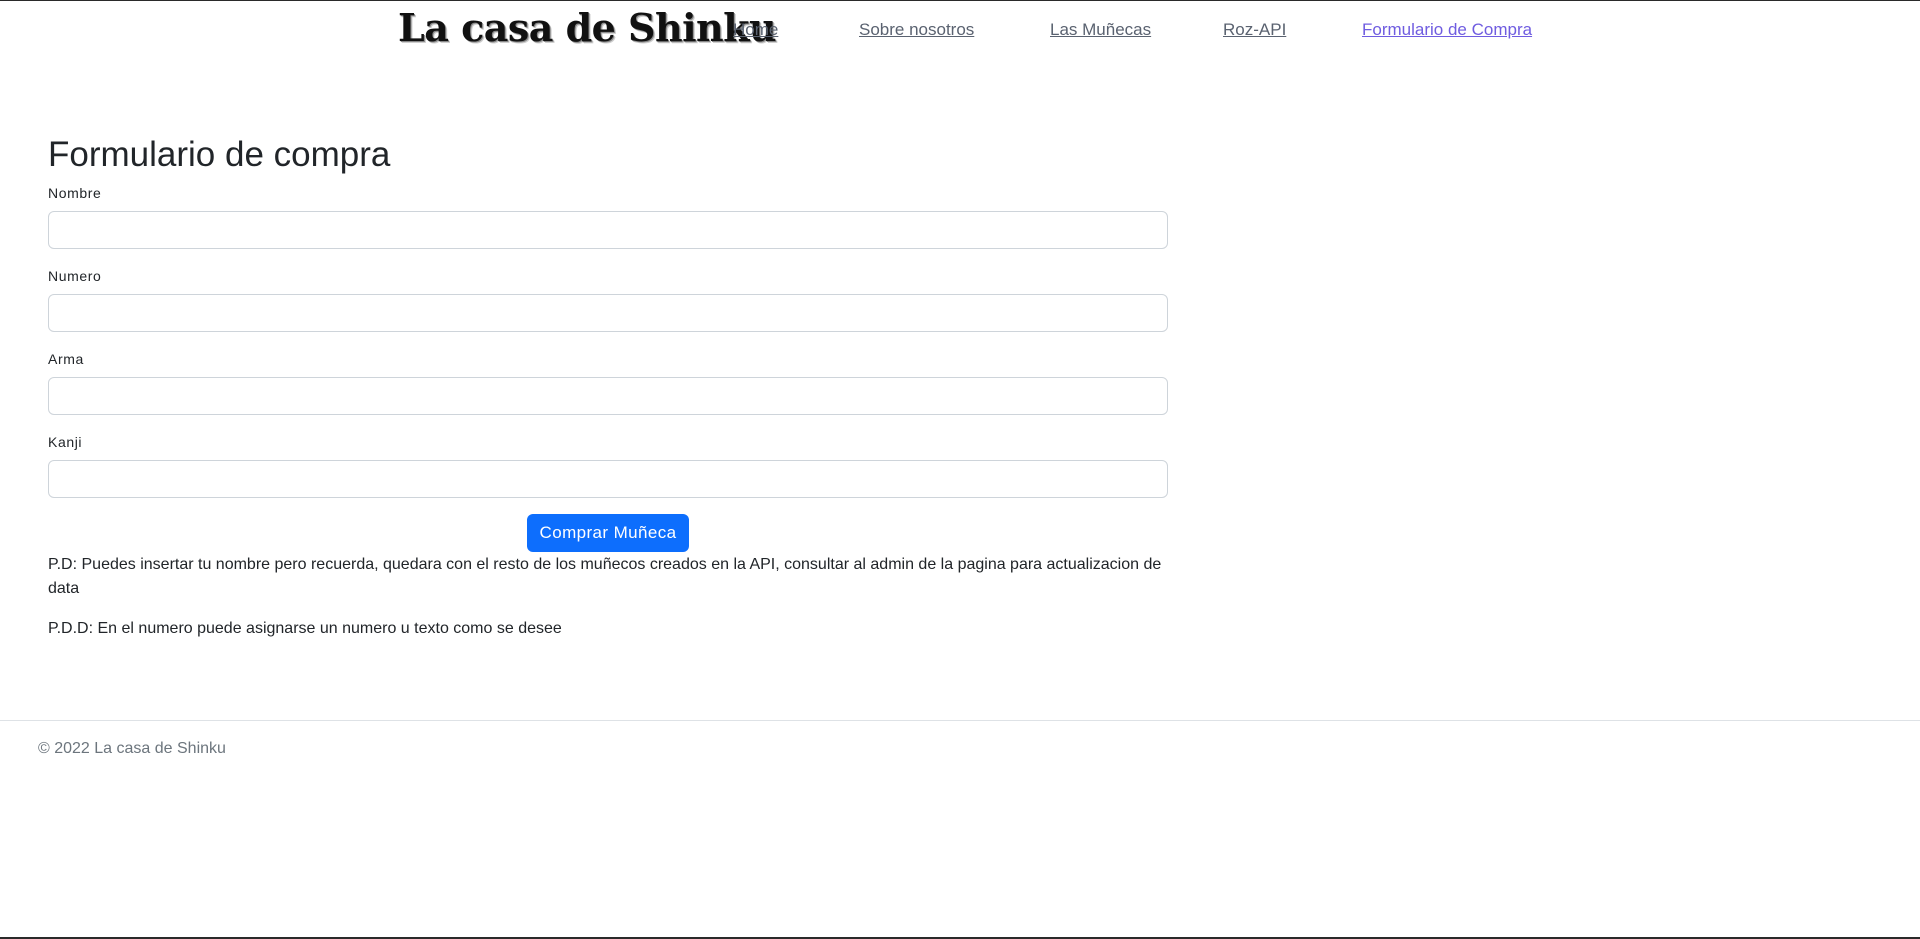 This screenshot has height=939, width=1920. I want to click on kanji-input, so click(608, 479).